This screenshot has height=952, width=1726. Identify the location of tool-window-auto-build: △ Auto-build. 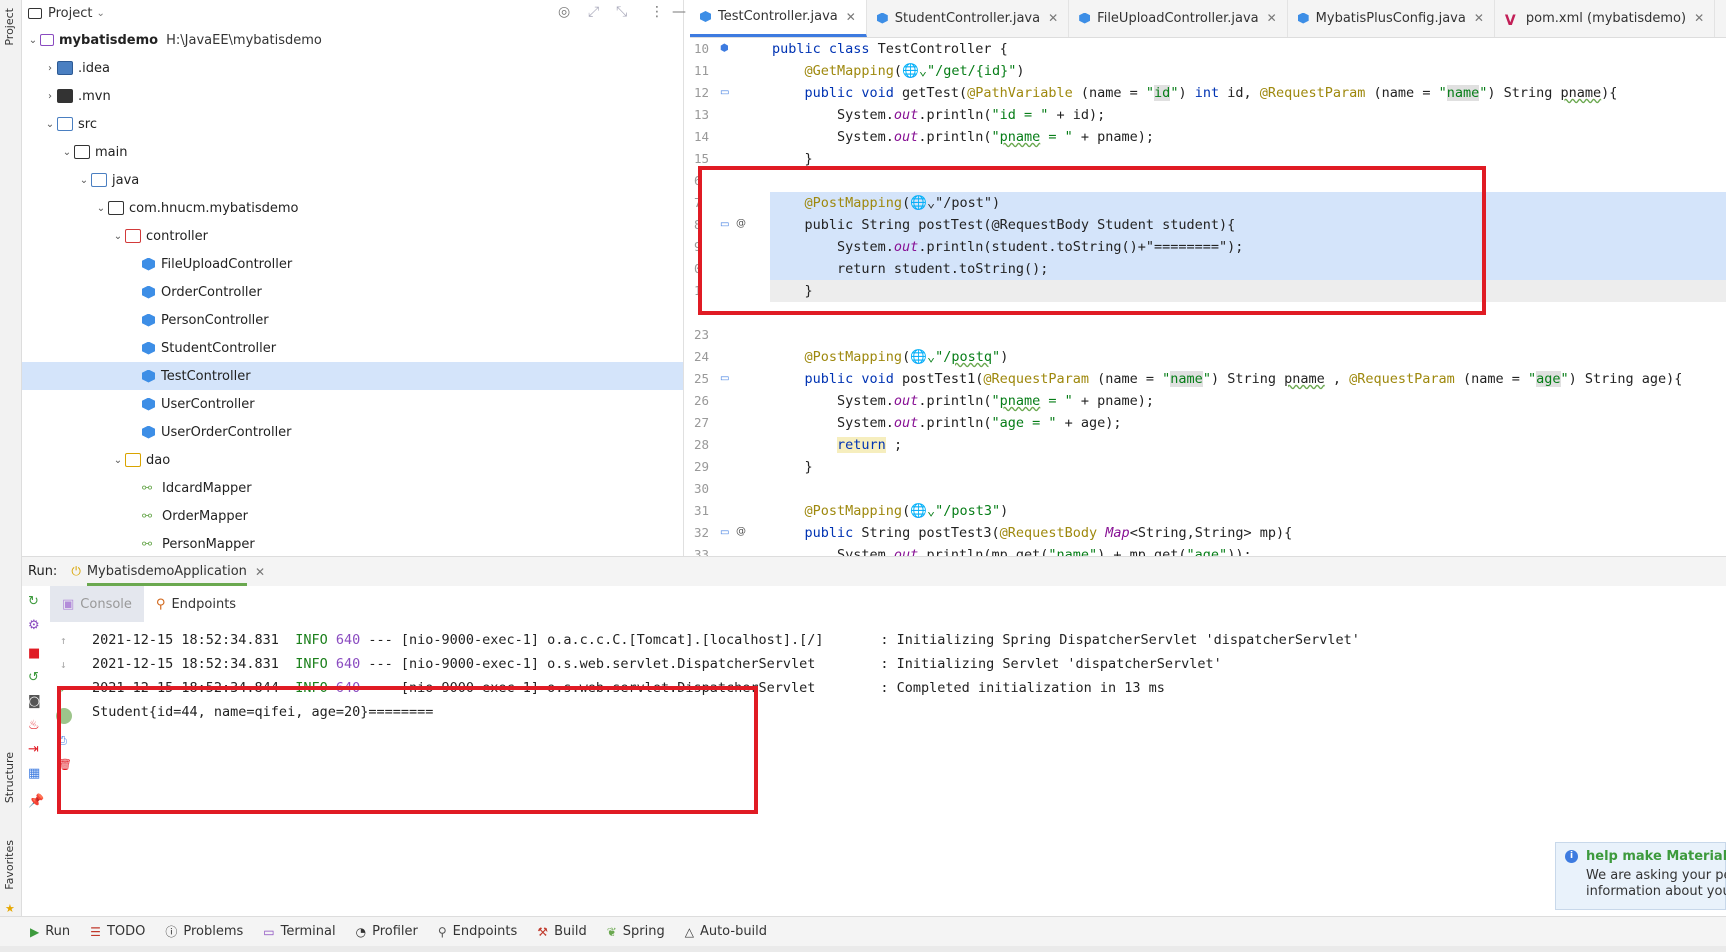
(726, 931).